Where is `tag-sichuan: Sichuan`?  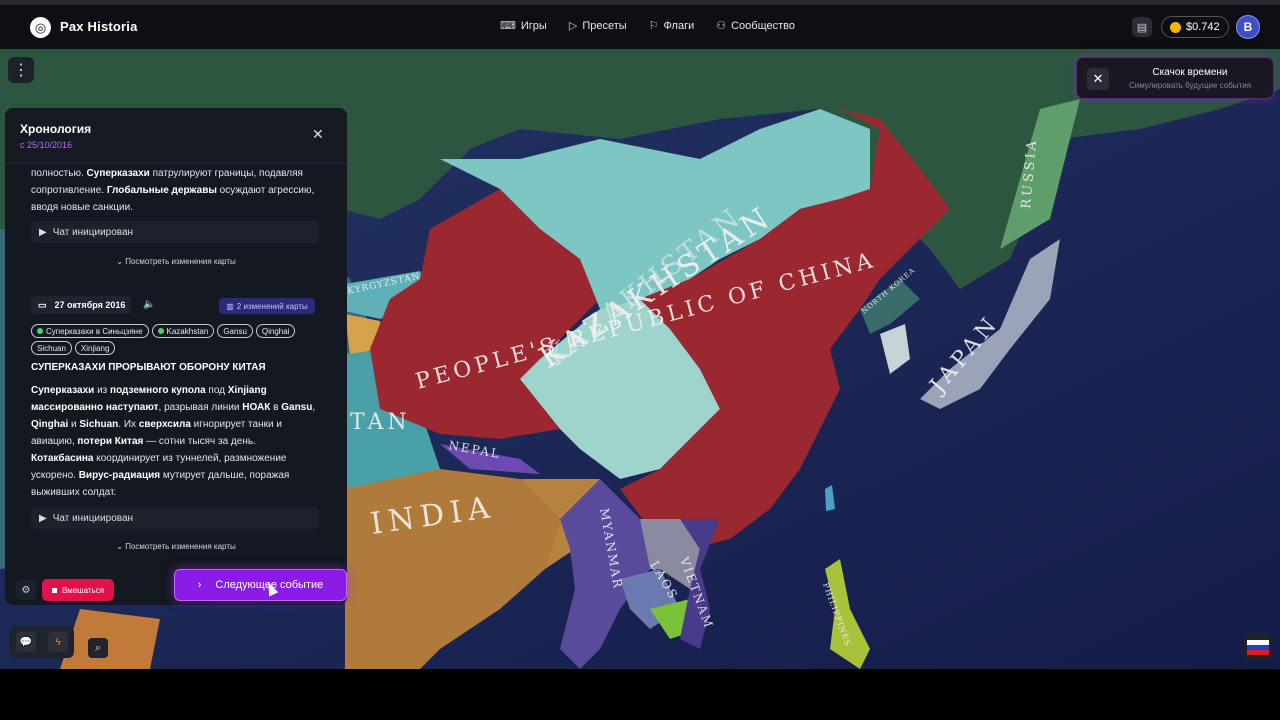
tag-sichuan: Sichuan is located at coordinates (51, 348).